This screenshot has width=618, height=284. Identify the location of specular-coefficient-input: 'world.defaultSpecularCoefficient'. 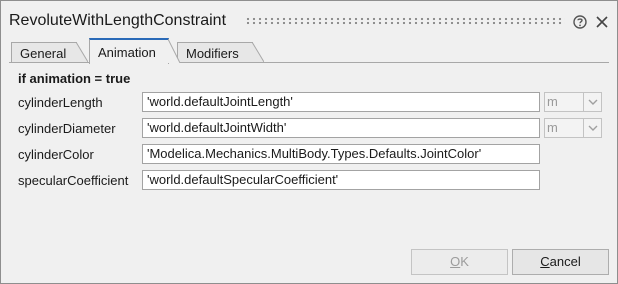
(341, 180).